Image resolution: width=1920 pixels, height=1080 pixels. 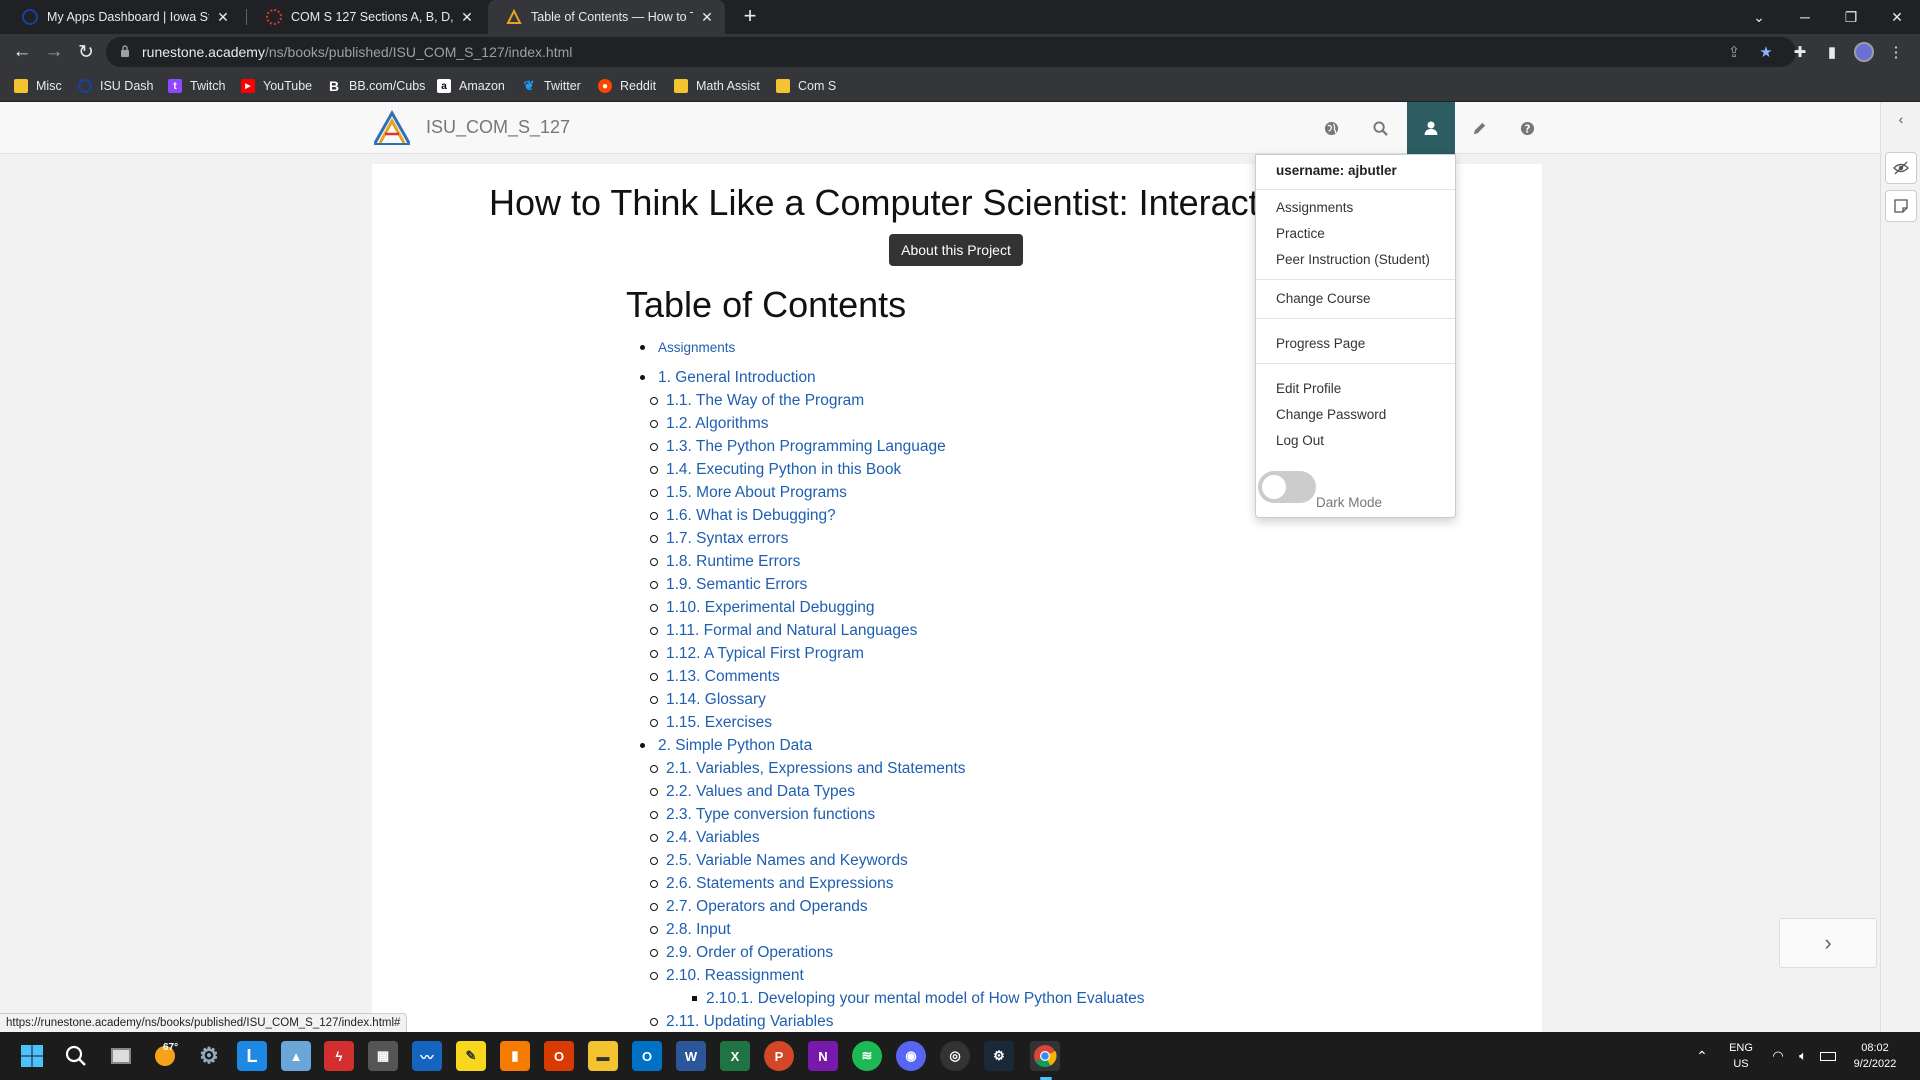 I want to click on toc-section-link: 2.9. Order of Operations, so click(x=885, y=952).